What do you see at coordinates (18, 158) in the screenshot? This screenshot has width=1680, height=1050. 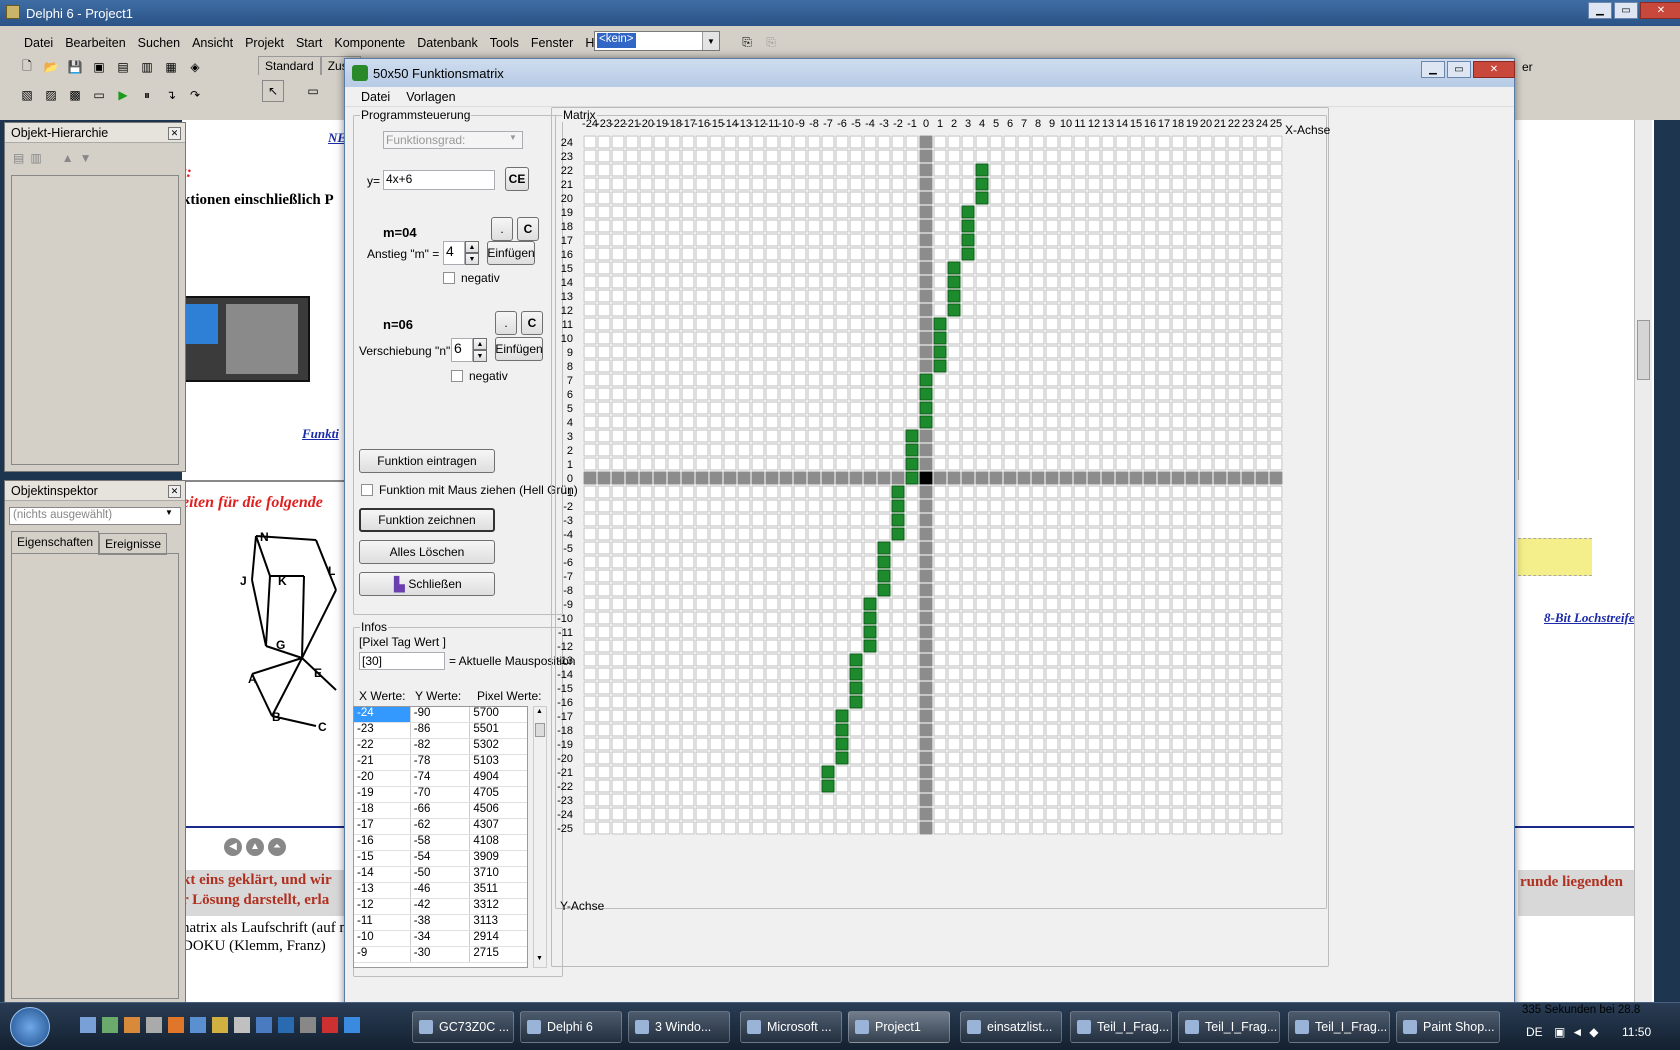 I see `add-icon: ▤` at bounding box center [18, 158].